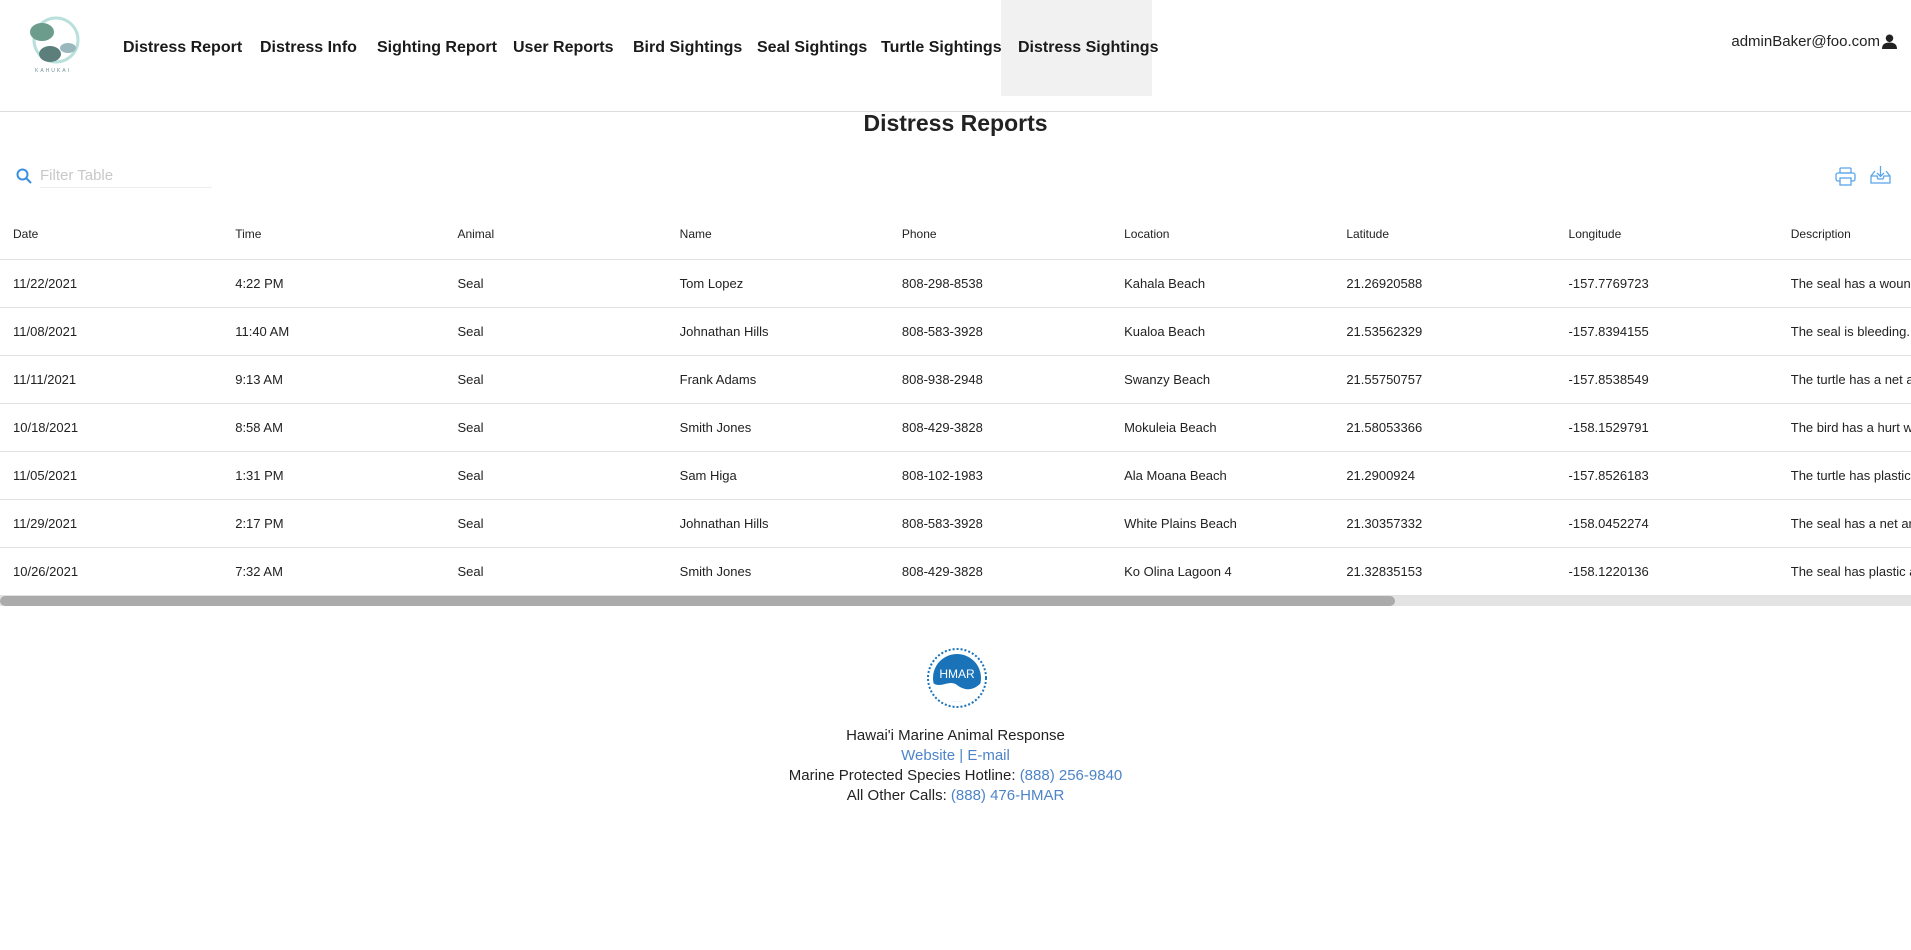 Image resolution: width=1911 pixels, height=950 pixels. What do you see at coordinates (308, 48) in the screenshot?
I see `nav-distress-info: Distress Info` at bounding box center [308, 48].